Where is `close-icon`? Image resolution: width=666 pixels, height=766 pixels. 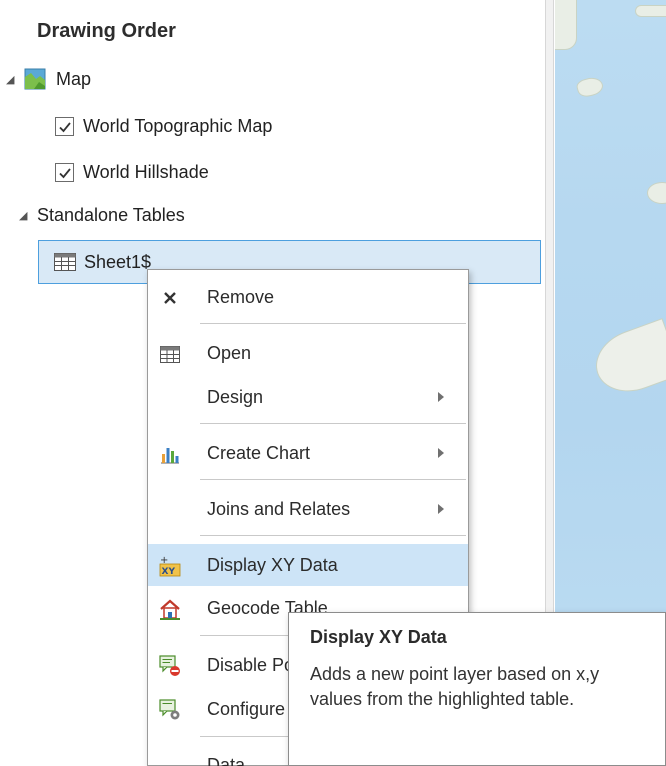
close-icon is located at coordinates (170, 298).